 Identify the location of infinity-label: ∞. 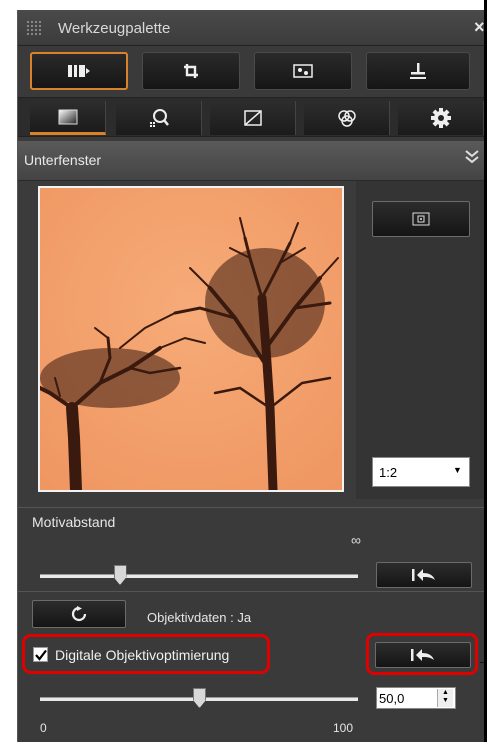
(356, 540).